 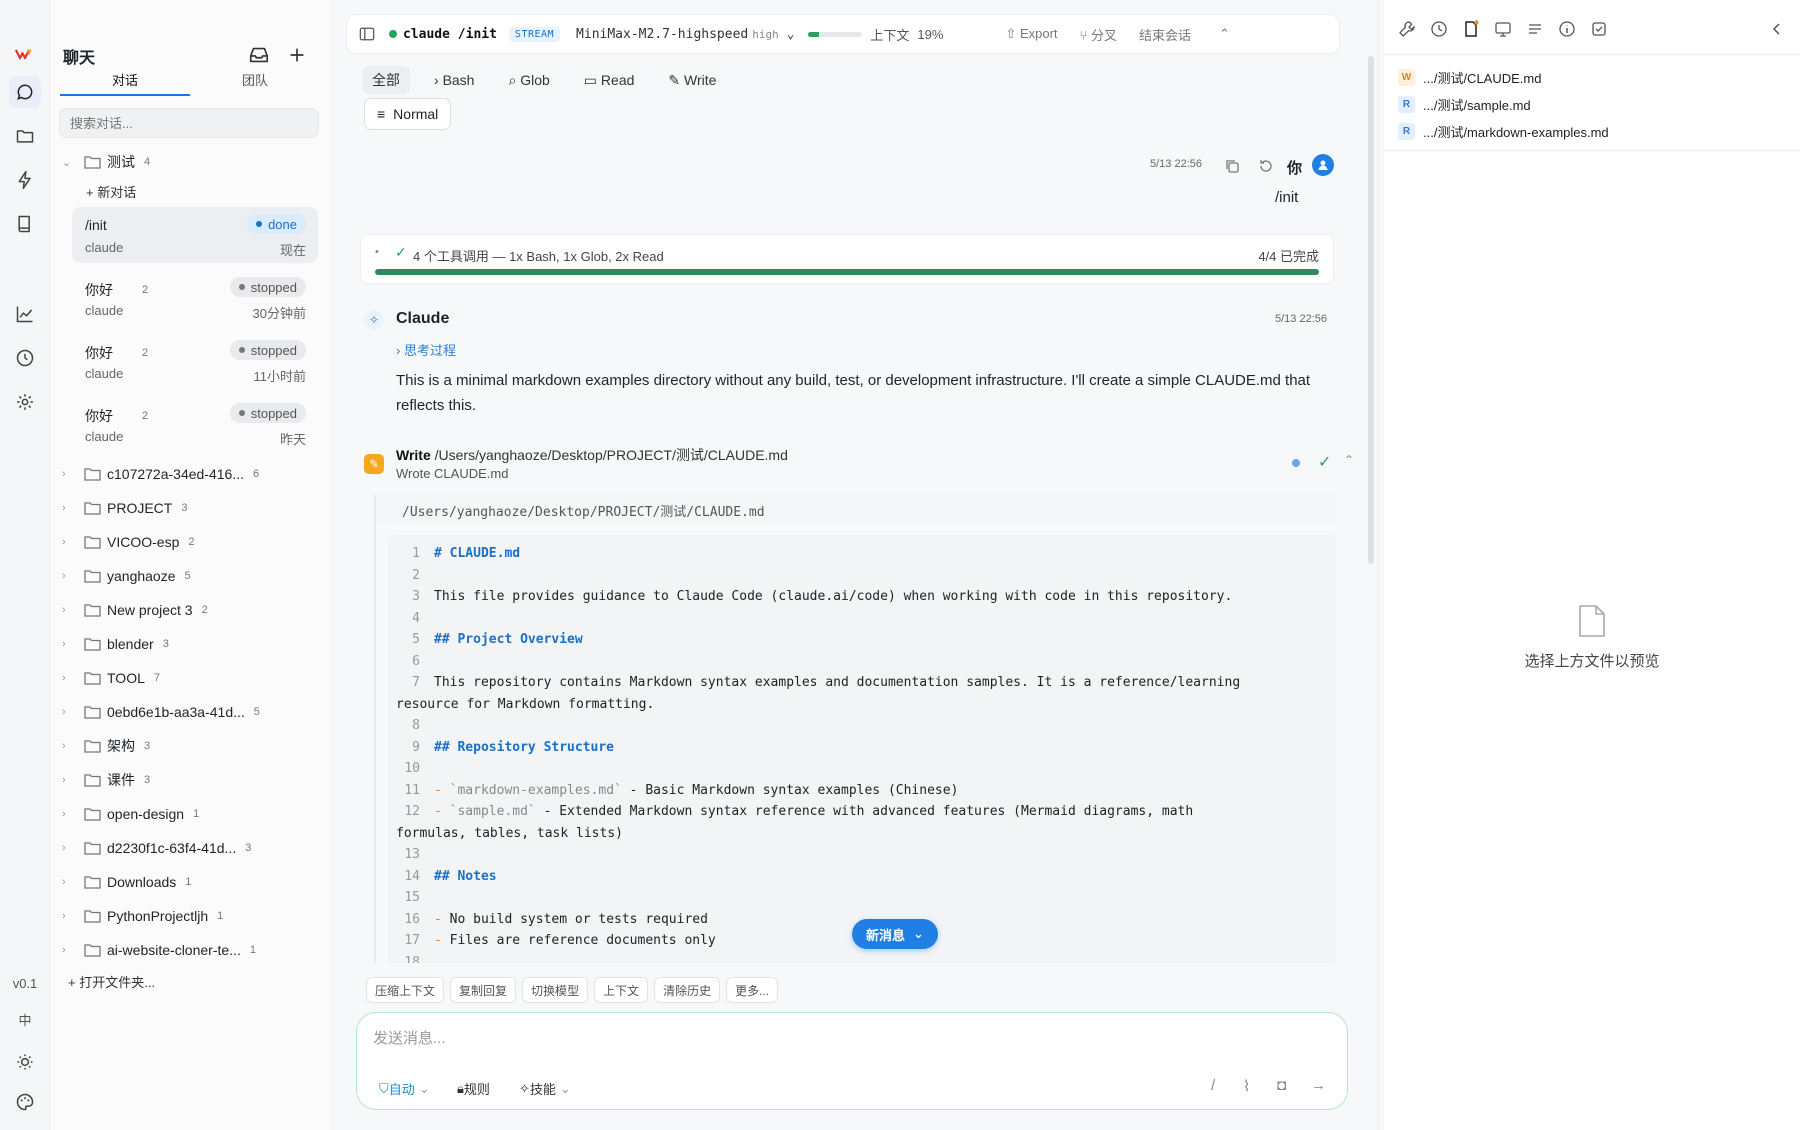 What do you see at coordinates (1318, 1085) in the screenshot?
I see `send-icon: →` at bounding box center [1318, 1085].